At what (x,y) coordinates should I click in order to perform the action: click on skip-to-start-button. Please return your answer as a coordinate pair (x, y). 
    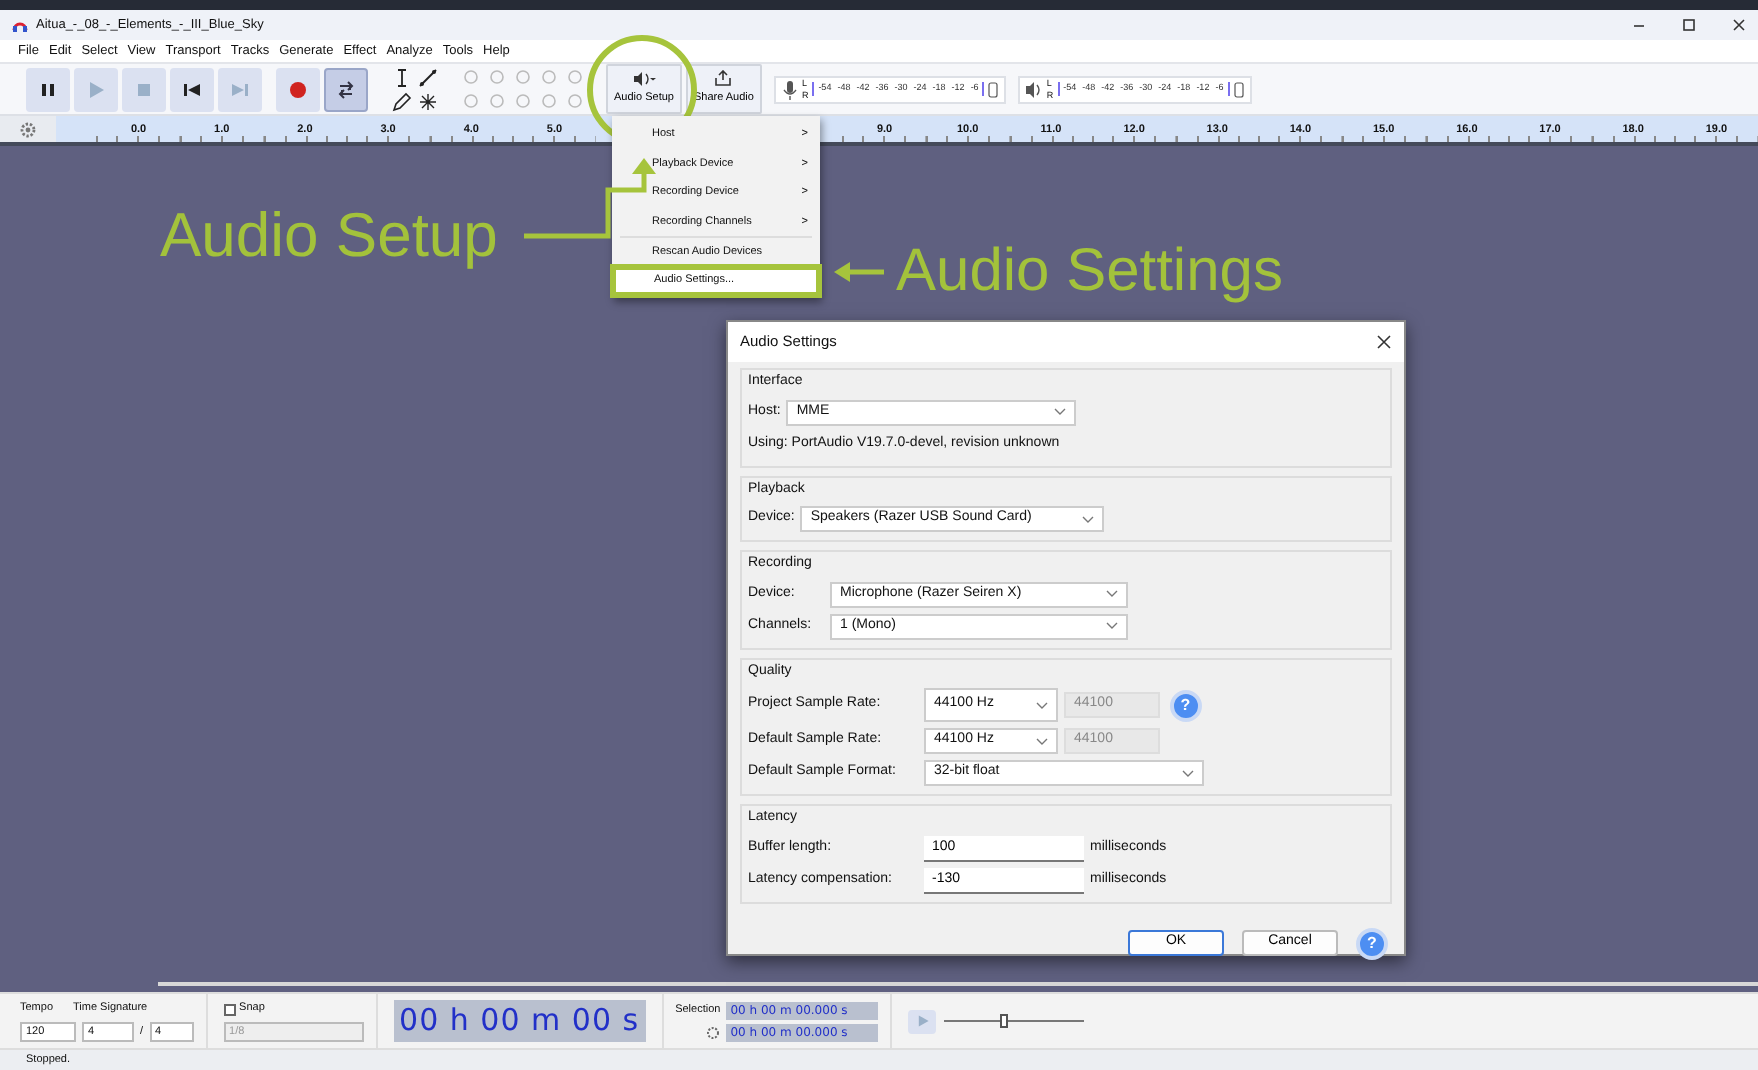
    Looking at the image, I should click on (192, 89).